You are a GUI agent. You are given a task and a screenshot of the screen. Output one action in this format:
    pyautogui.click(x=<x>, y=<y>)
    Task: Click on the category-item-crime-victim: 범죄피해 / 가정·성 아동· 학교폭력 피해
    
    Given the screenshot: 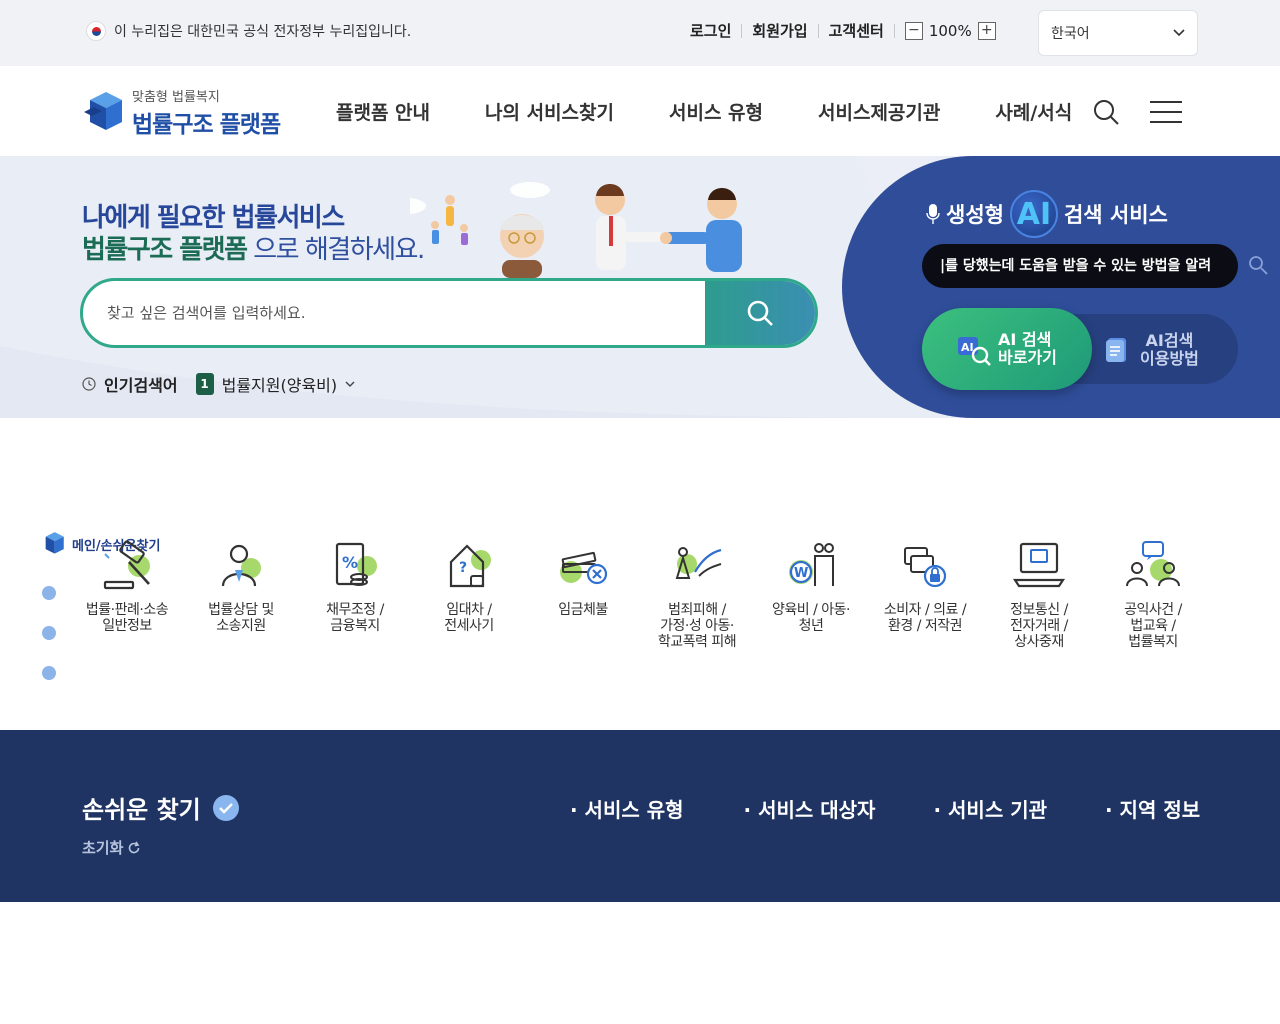 What is the action you would take?
    pyautogui.click(x=697, y=594)
    